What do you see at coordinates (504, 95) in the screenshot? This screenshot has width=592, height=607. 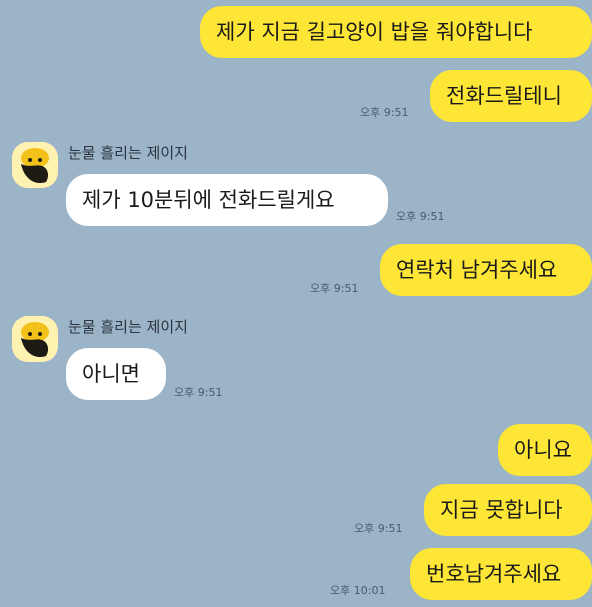 I see `message-text: 전화드릴테니` at bounding box center [504, 95].